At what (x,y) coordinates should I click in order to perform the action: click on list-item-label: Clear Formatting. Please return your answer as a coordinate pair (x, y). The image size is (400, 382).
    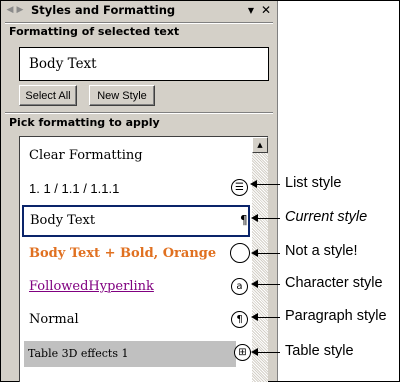
    Looking at the image, I should click on (86, 155).